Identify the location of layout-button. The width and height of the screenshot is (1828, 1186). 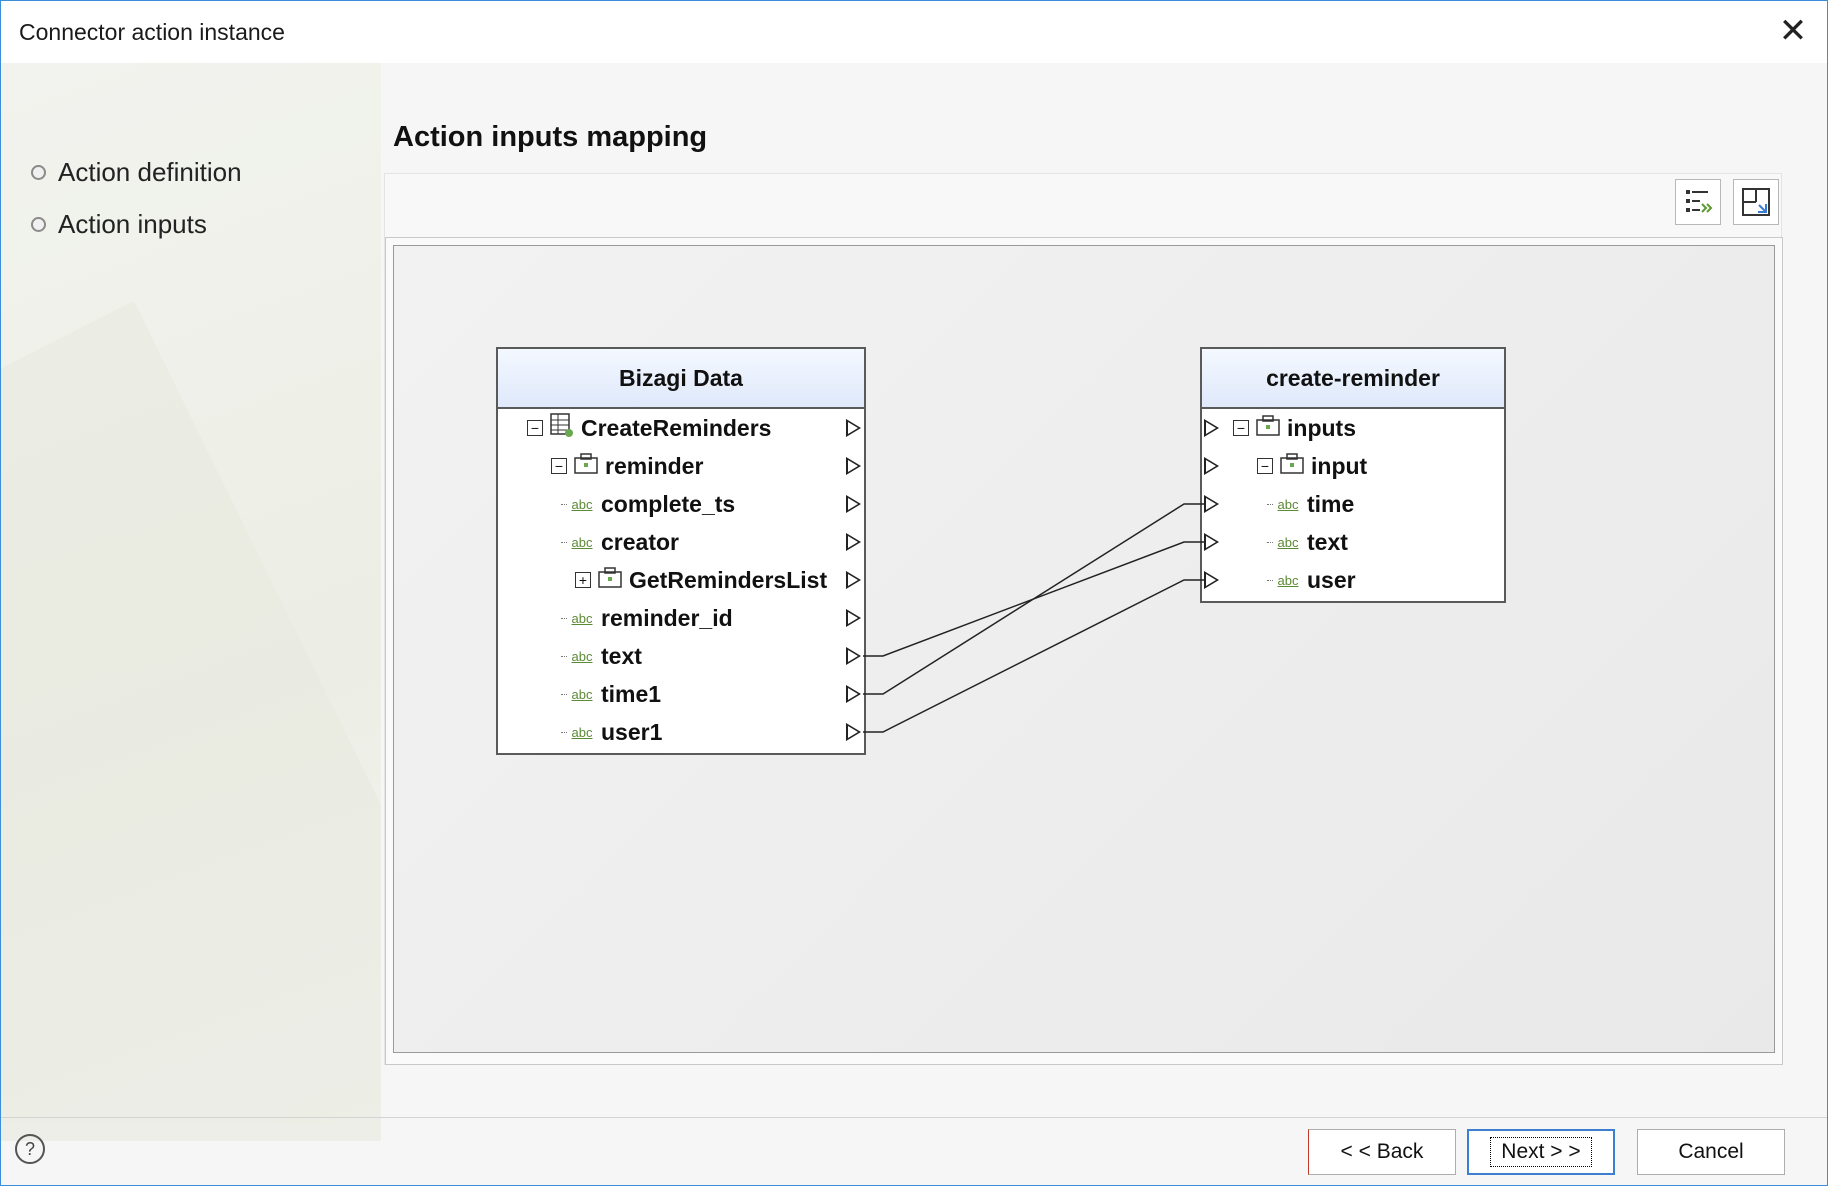
(1756, 202).